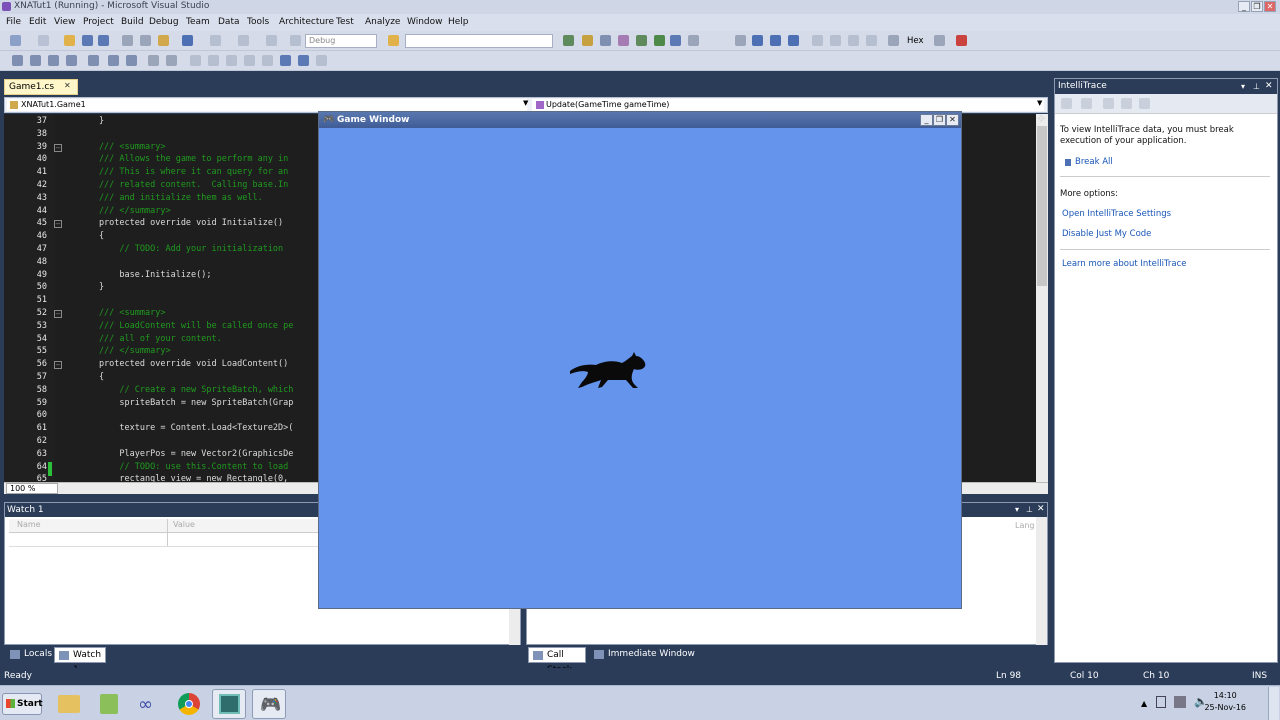 The image size is (1280, 720). I want to click on break-all-icon, so click(757, 40).